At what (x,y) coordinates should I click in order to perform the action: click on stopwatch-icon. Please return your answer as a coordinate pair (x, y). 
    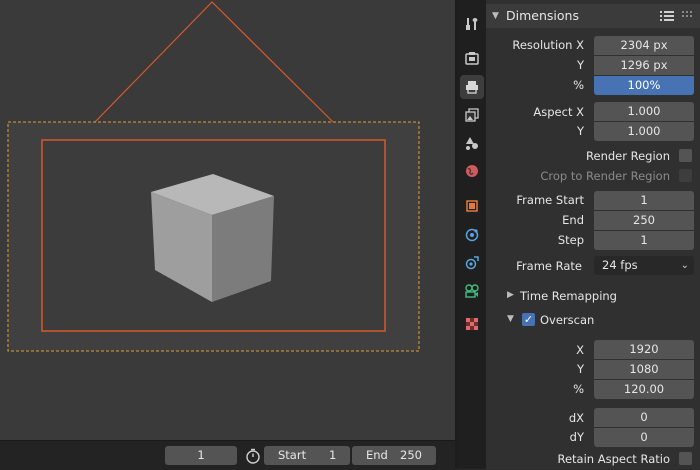
    Looking at the image, I should click on (253, 456).